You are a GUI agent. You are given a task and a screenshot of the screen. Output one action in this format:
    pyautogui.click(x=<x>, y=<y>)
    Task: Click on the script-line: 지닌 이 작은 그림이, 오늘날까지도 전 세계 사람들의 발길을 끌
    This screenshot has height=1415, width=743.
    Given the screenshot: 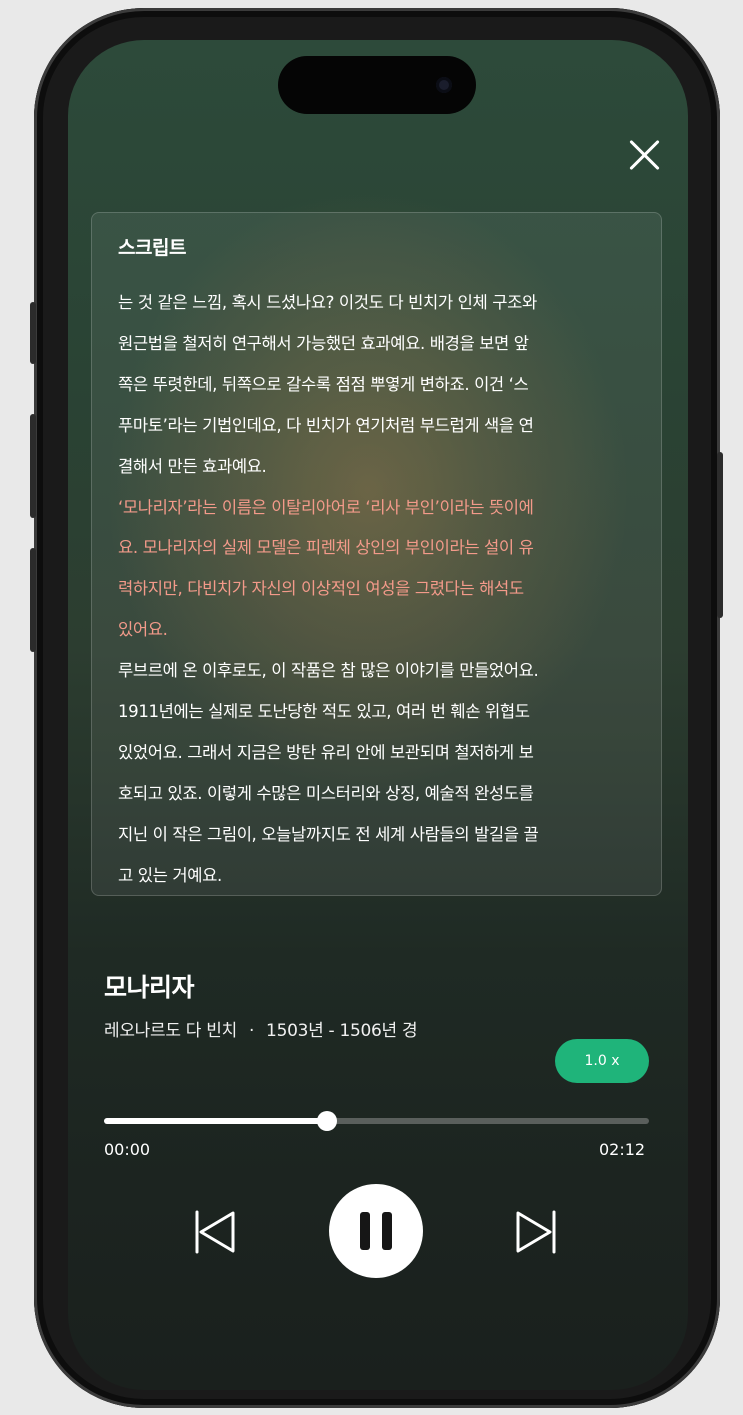 What is the action you would take?
    pyautogui.click(x=328, y=834)
    